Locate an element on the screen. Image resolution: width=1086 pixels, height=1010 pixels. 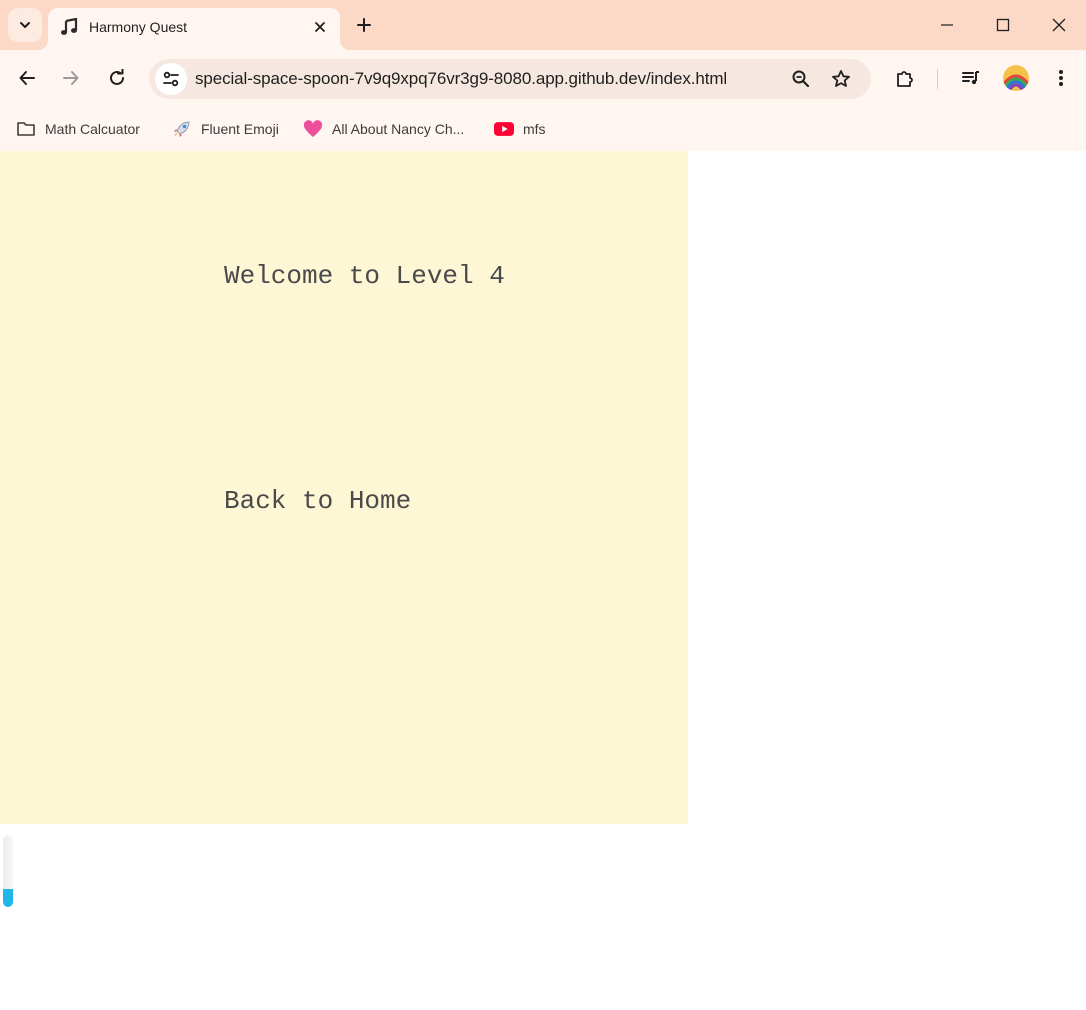
profile-avatar is located at coordinates (1016, 78).